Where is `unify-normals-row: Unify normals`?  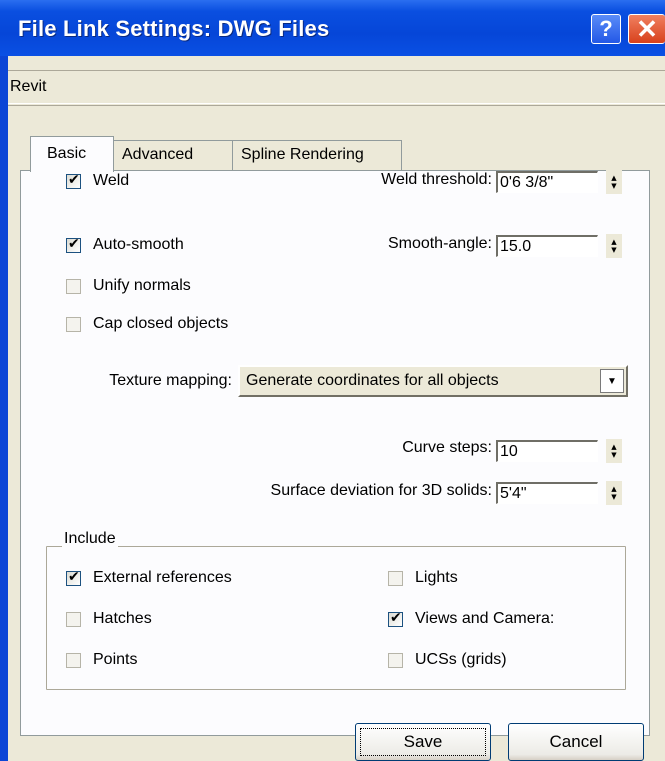 unify-normals-row: Unify normals is located at coordinates (128, 286).